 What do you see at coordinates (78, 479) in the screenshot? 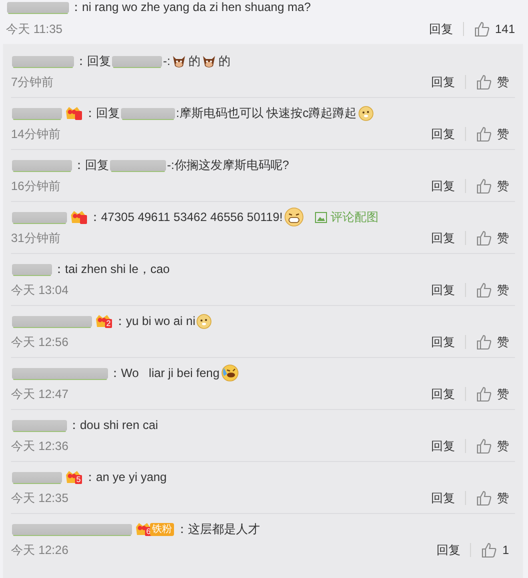
I see `level-badge: 5` at bounding box center [78, 479].